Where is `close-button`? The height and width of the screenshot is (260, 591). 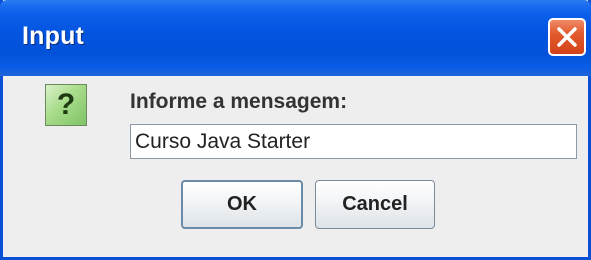 close-button is located at coordinates (567, 37).